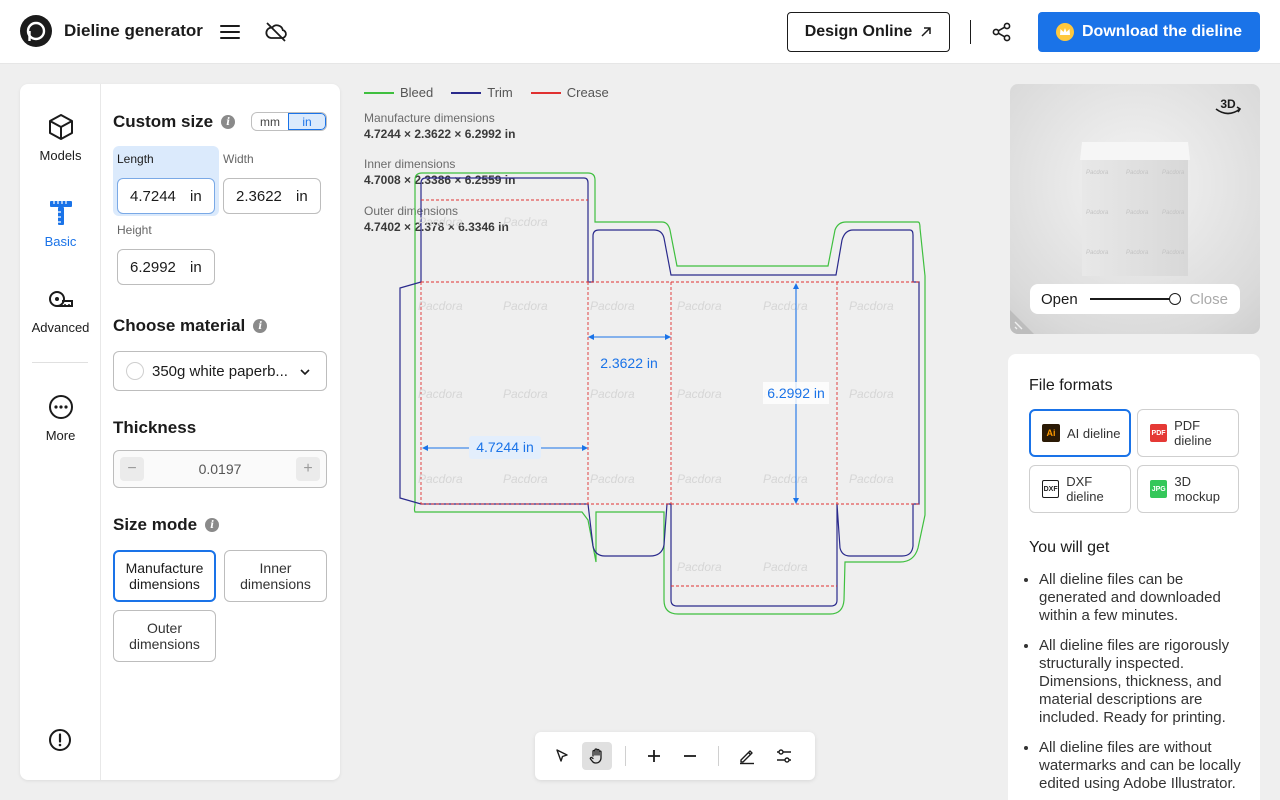 The image size is (1280, 800). Describe the element at coordinates (270, 121) in the screenshot. I see `unit-mm-option: mm` at that location.